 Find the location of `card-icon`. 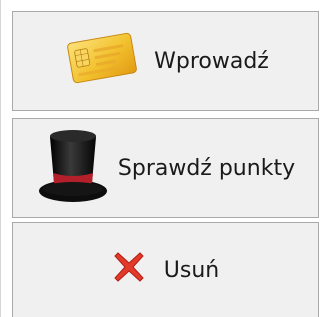

card-icon is located at coordinates (102, 61).